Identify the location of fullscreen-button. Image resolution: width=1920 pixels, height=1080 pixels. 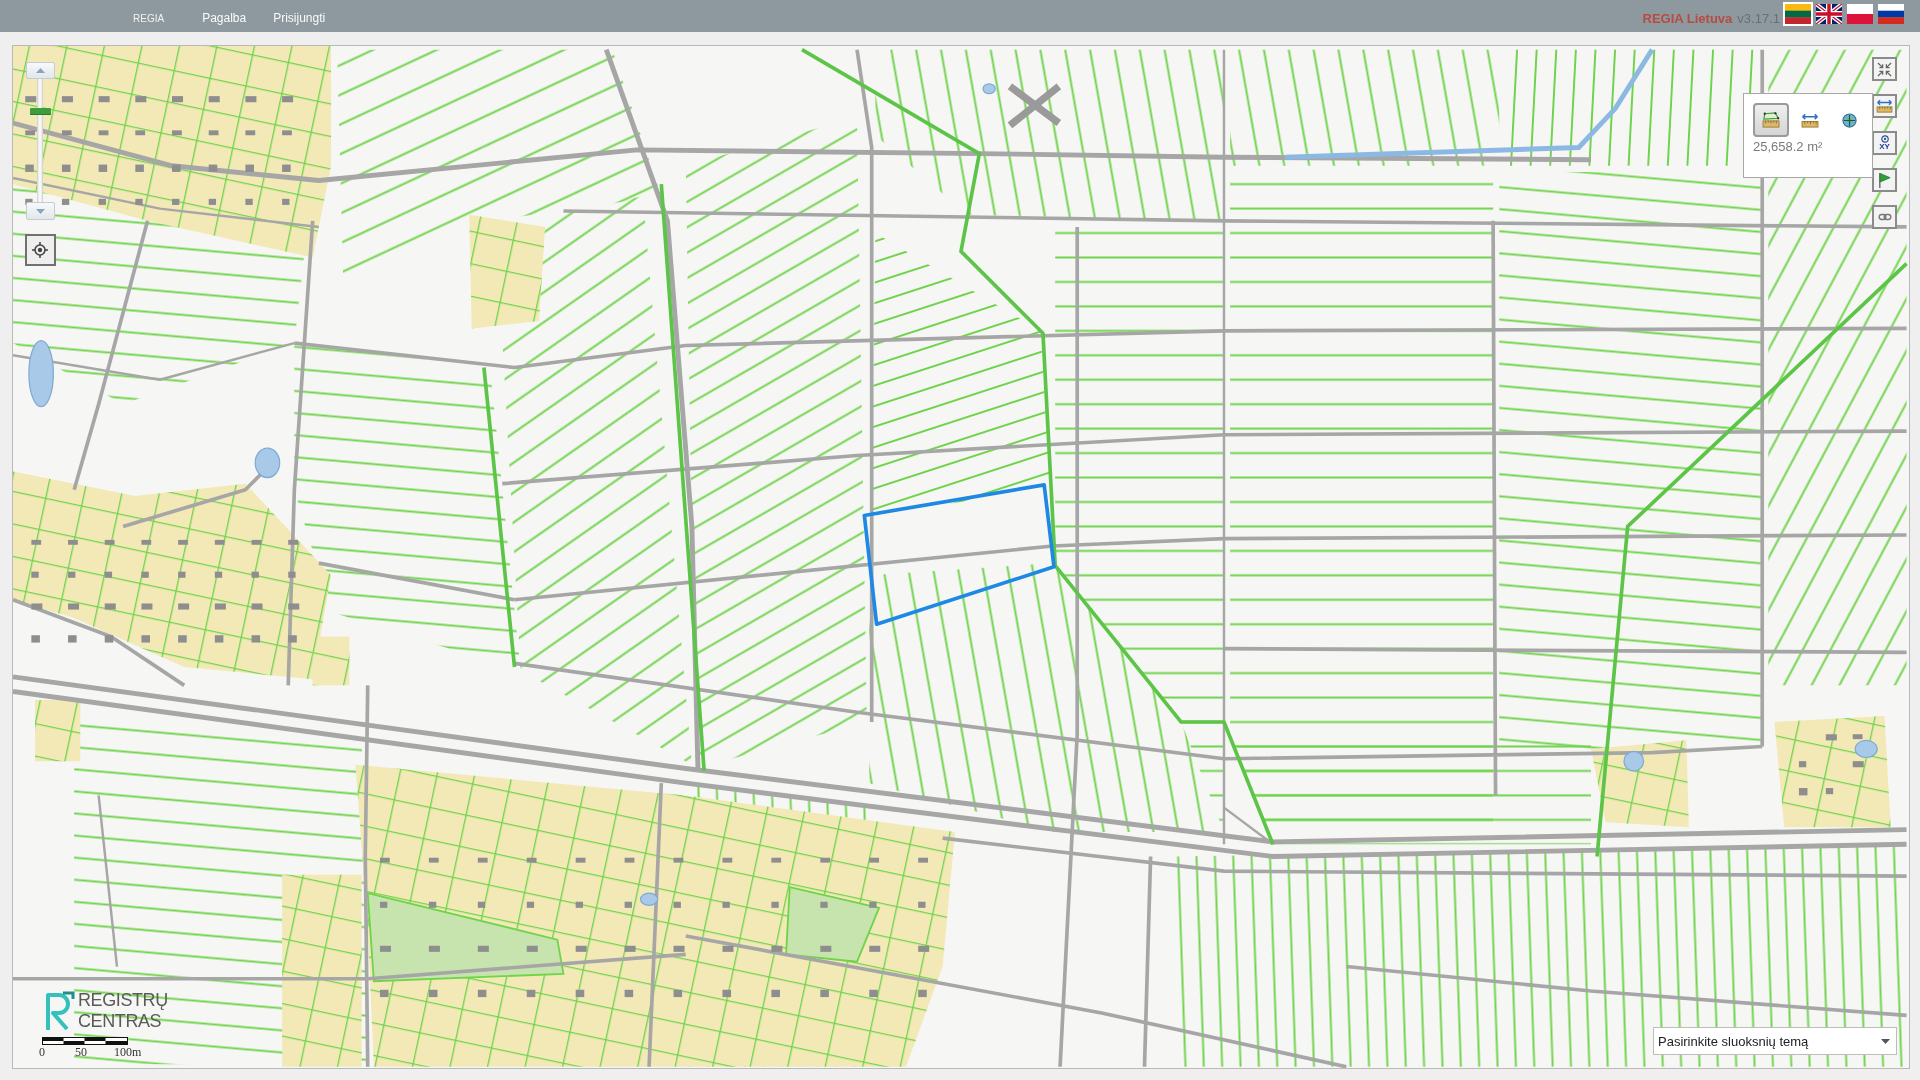
(1884, 69).